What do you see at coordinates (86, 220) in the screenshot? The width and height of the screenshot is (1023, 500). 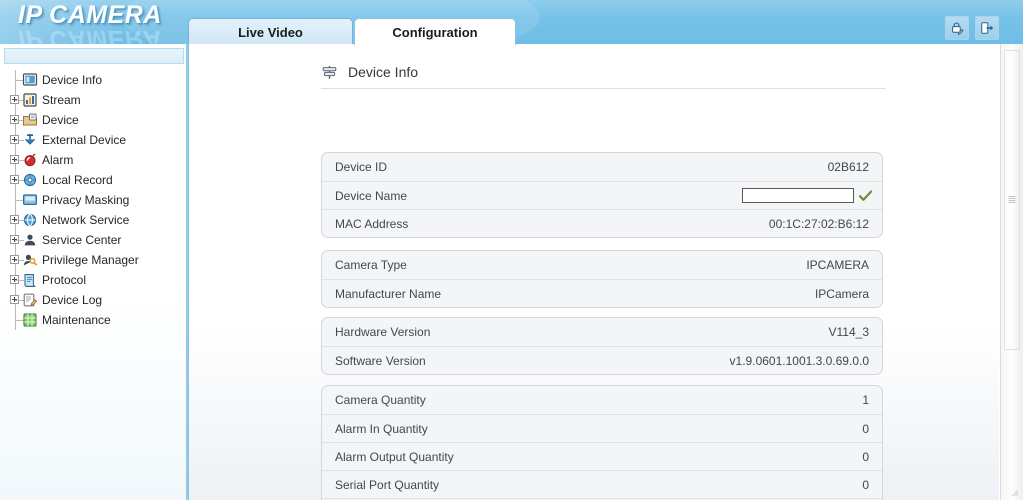 I see `sidebar-item-label: Network Service` at bounding box center [86, 220].